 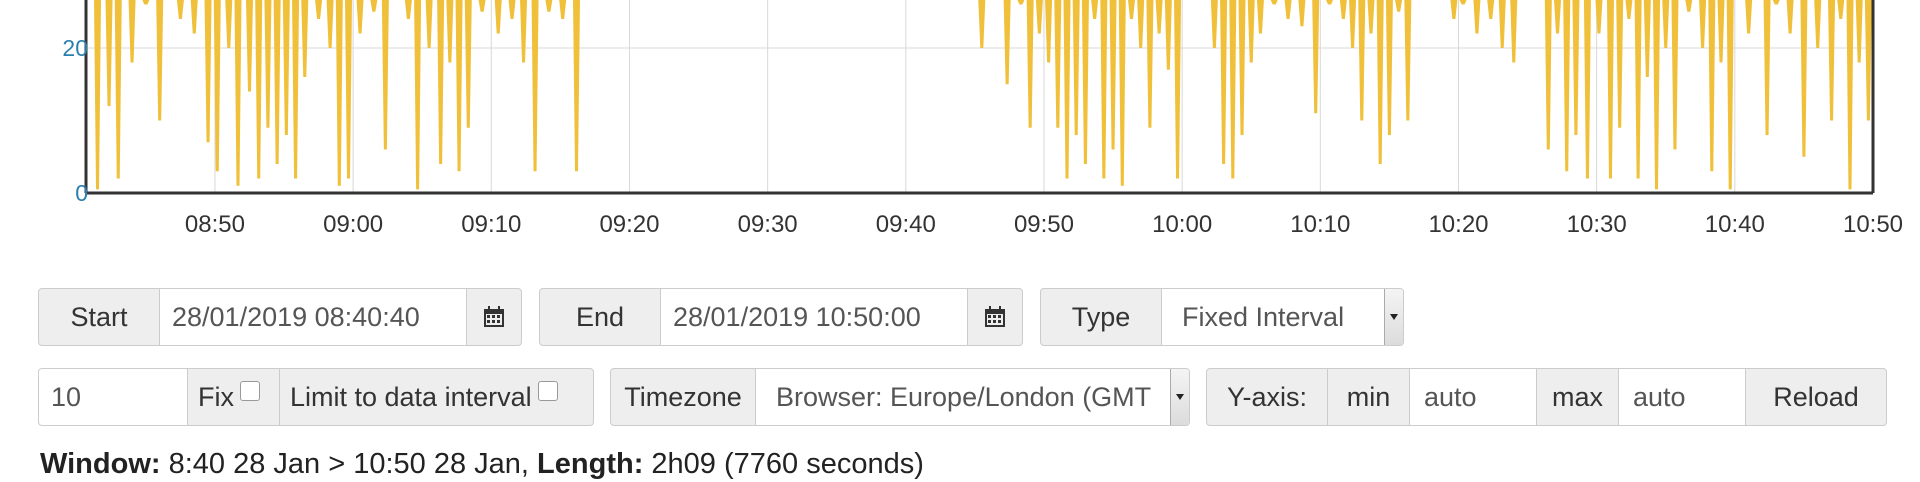 I want to click on x-tick-label: 09:20, so click(x=629, y=224).